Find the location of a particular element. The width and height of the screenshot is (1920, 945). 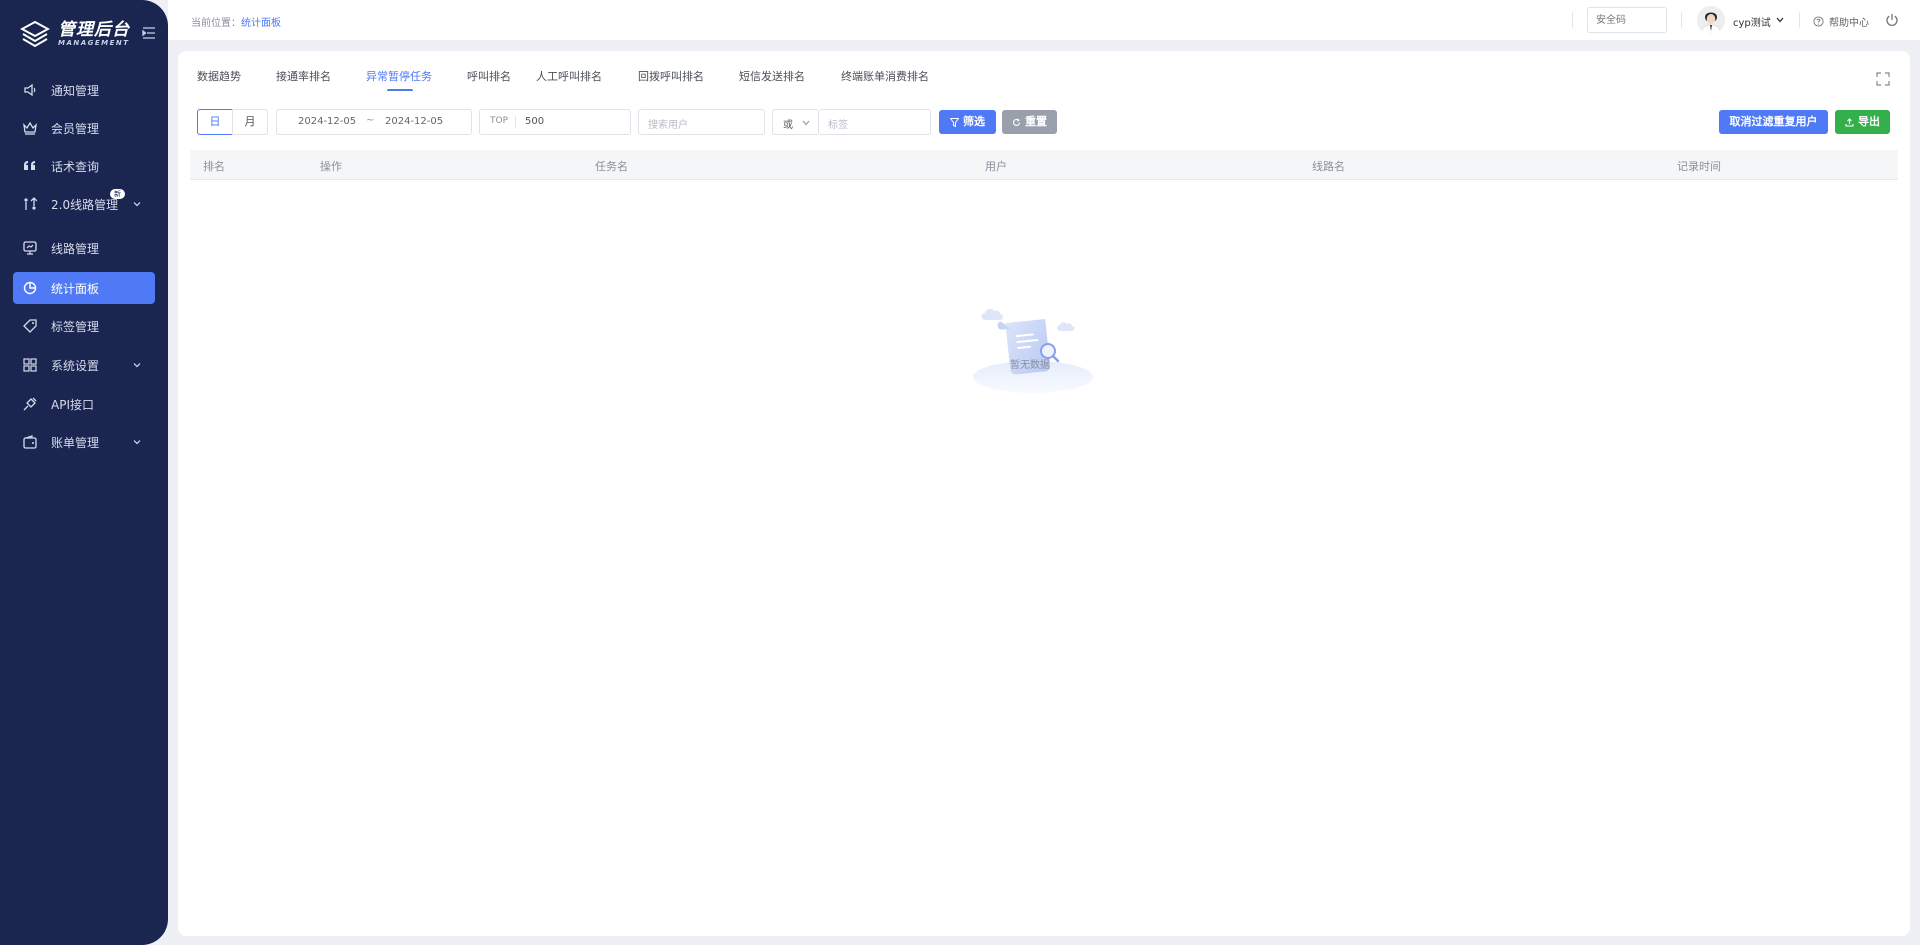

search-user-input: 搜索用户 is located at coordinates (701, 122).